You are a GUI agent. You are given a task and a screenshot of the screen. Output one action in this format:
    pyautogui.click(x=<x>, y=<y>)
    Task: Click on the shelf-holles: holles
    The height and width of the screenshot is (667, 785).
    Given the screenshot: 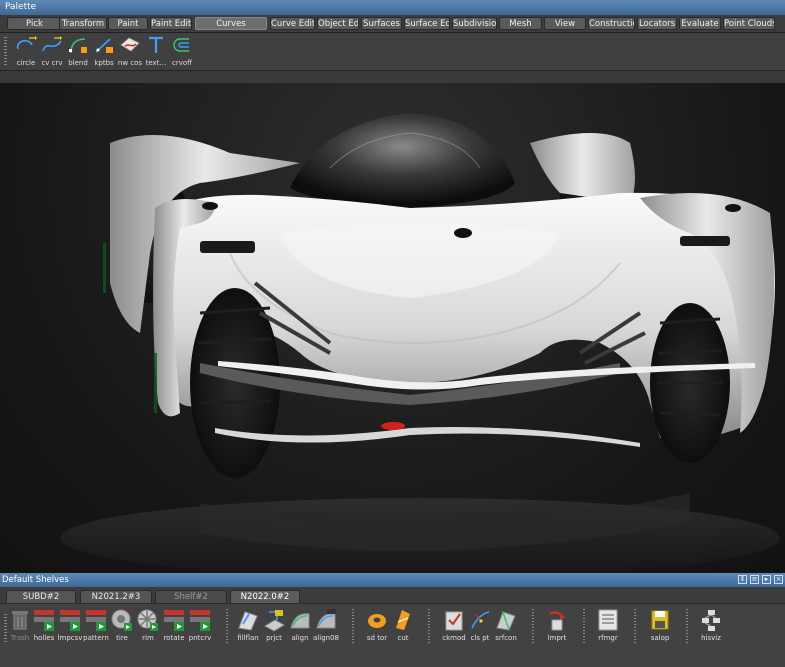 What is the action you would take?
    pyautogui.click(x=44, y=628)
    